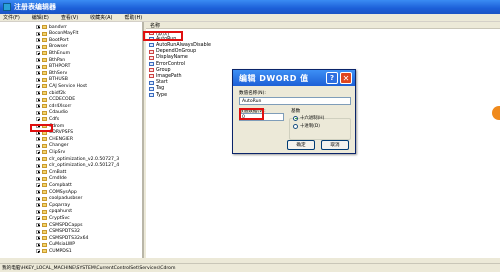 This screenshot has height=272, width=500. What do you see at coordinates (308, 118) in the screenshot?
I see `hex-option: 十六进制(H)` at bounding box center [308, 118].